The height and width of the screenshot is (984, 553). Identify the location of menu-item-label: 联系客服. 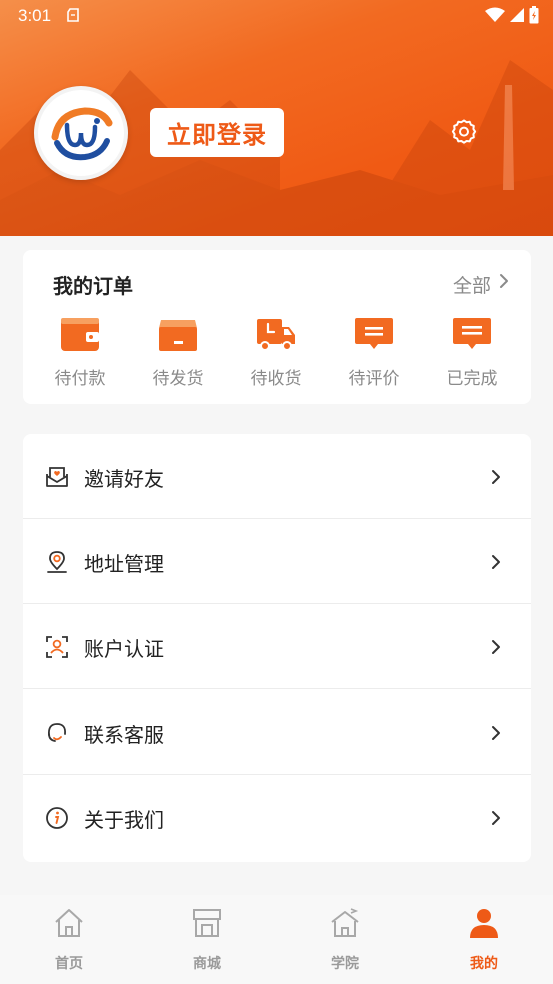
(124, 735).